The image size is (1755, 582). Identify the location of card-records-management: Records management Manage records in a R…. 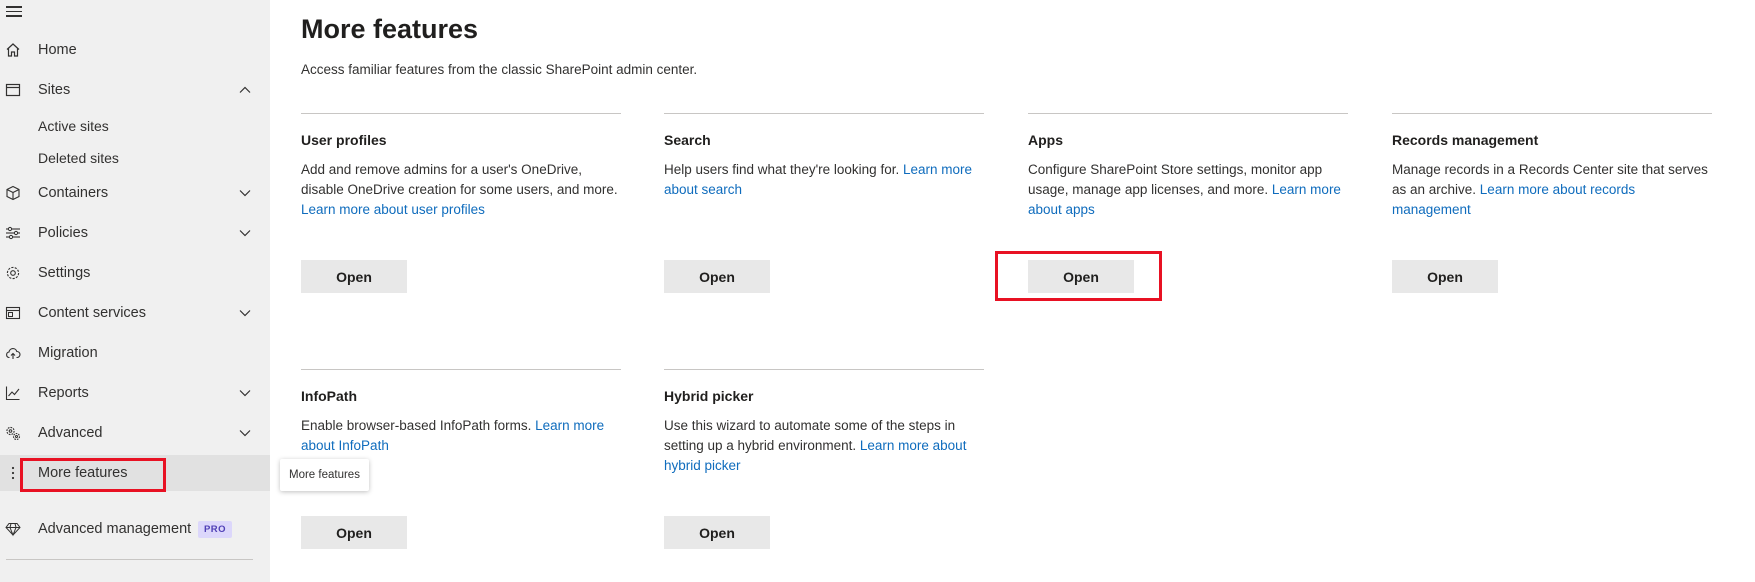
(1552, 203).